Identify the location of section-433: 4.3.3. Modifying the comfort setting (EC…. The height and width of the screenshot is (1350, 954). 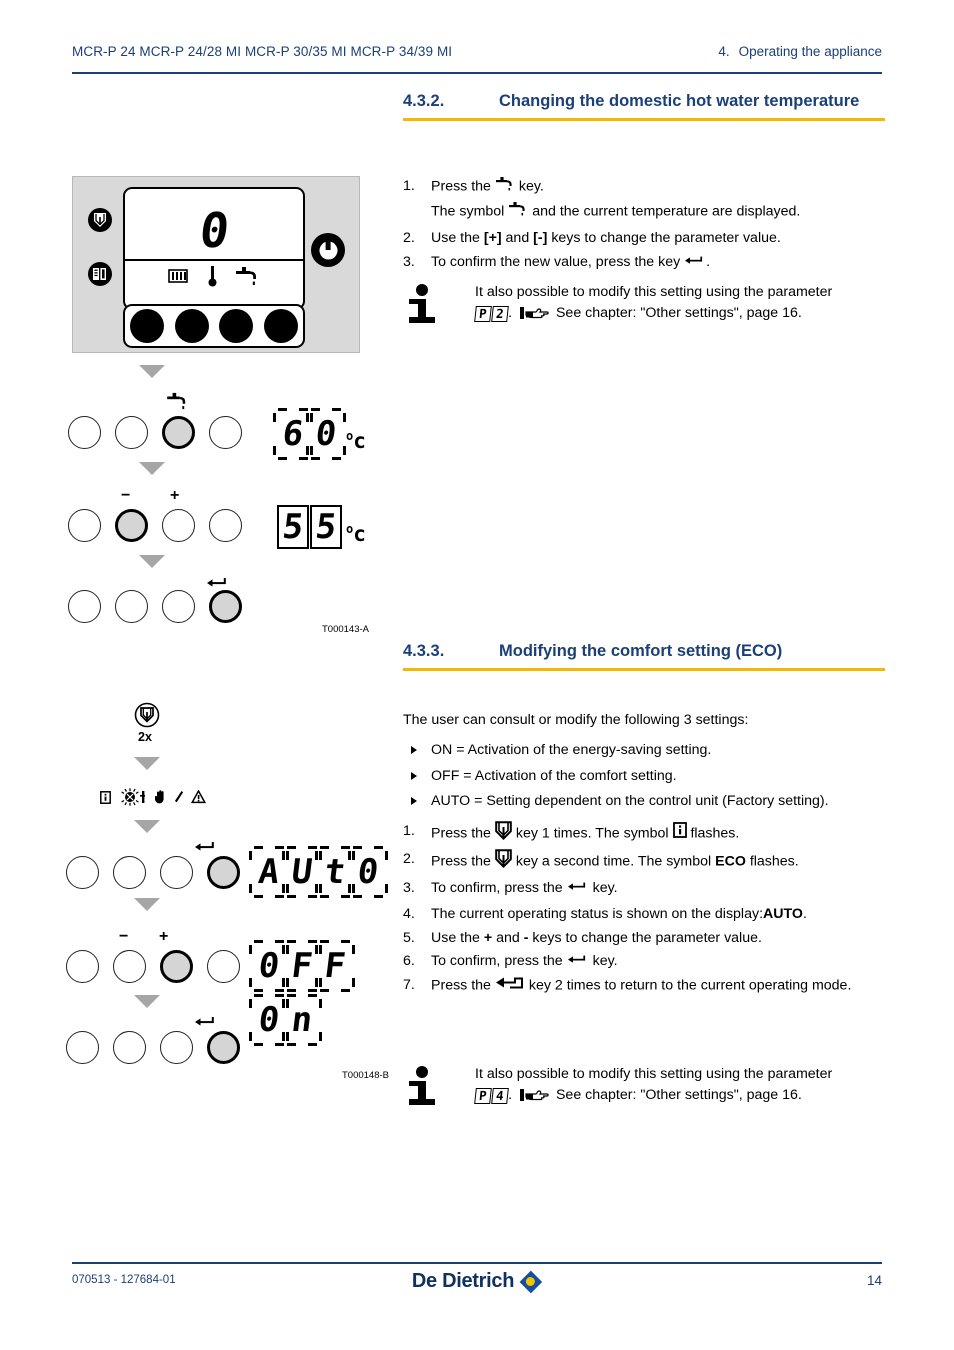
(644, 656).